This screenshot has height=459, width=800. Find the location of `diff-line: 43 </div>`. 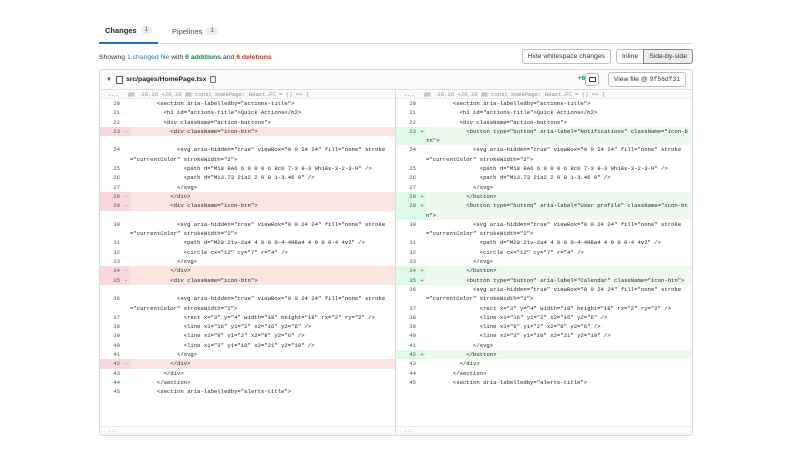

diff-line: 43 </div> is located at coordinates (544, 363).